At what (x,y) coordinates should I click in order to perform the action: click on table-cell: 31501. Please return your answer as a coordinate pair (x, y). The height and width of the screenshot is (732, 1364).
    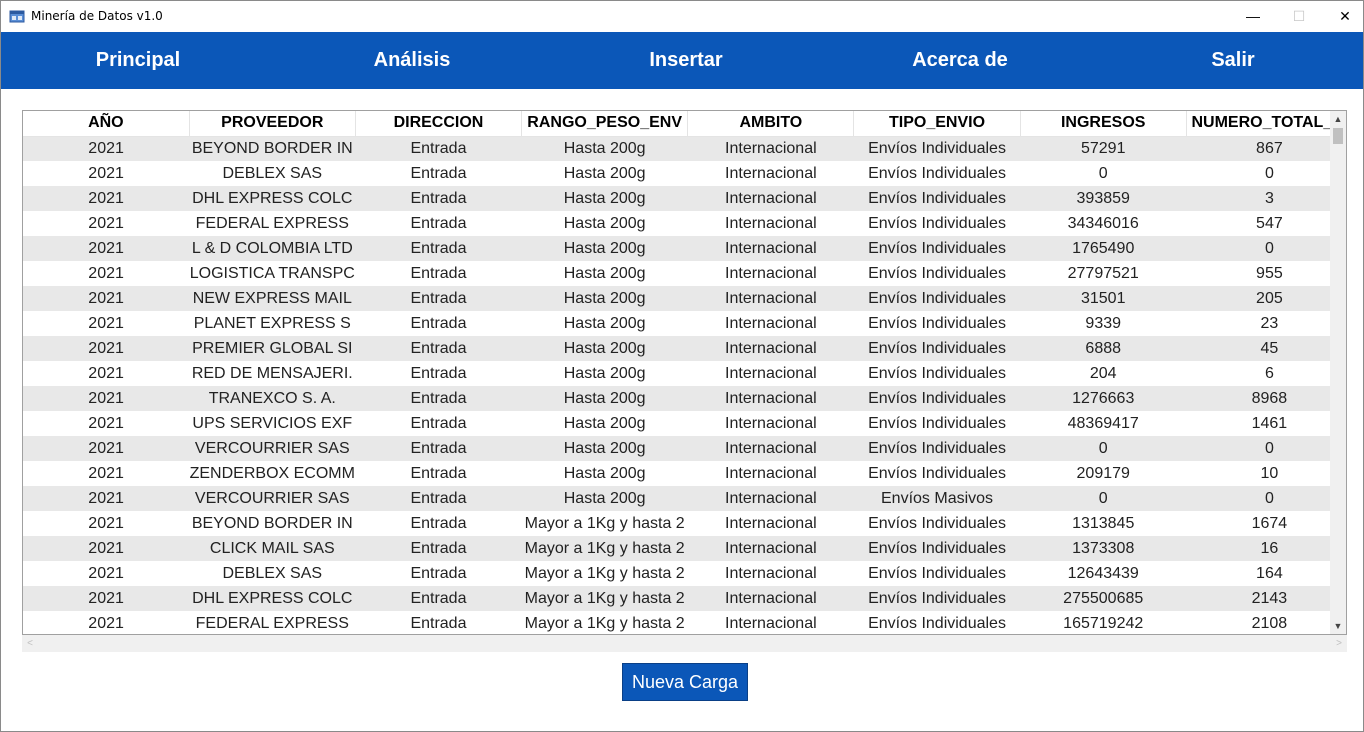
    Looking at the image, I should click on (1103, 298).